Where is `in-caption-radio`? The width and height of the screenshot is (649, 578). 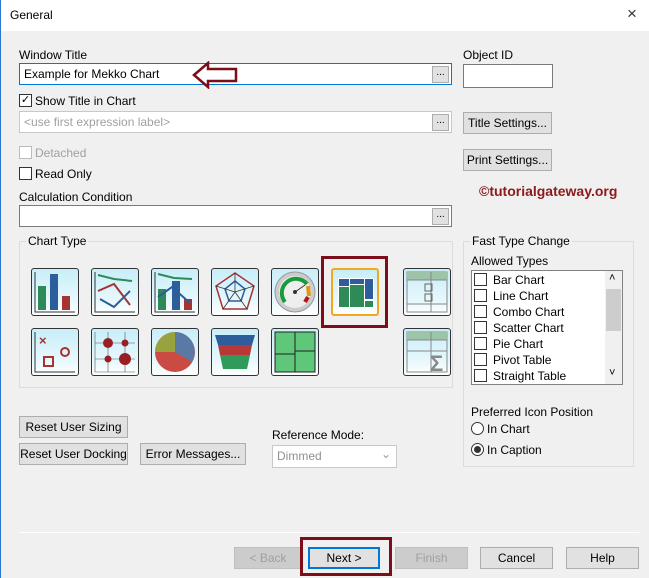 in-caption-radio is located at coordinates (477, 449).